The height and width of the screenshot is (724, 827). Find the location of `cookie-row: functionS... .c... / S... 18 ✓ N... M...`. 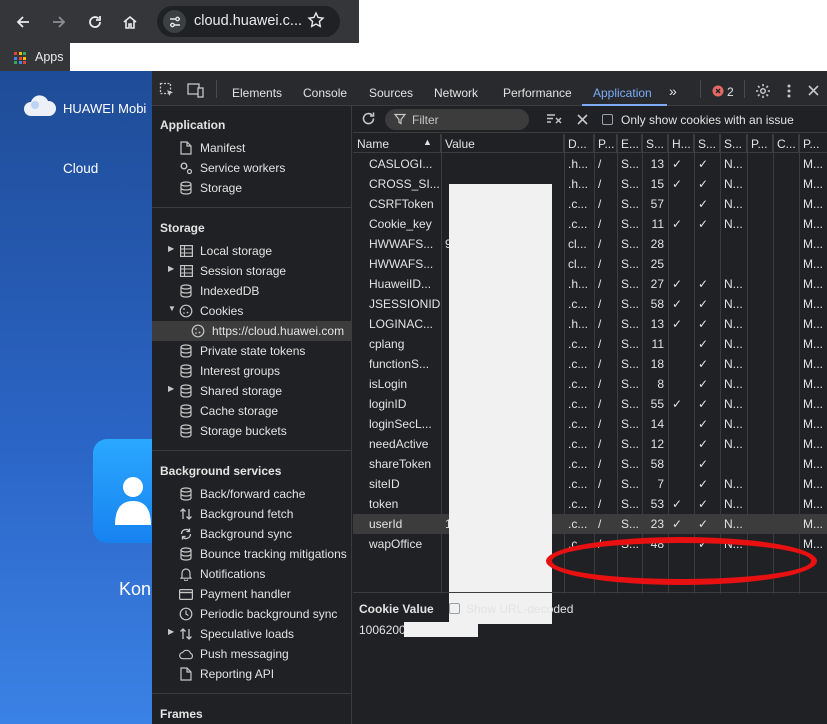

cookie-row: functionS... .c... / S... 18 ✓ N... M... is located at coordinates (590, 364).